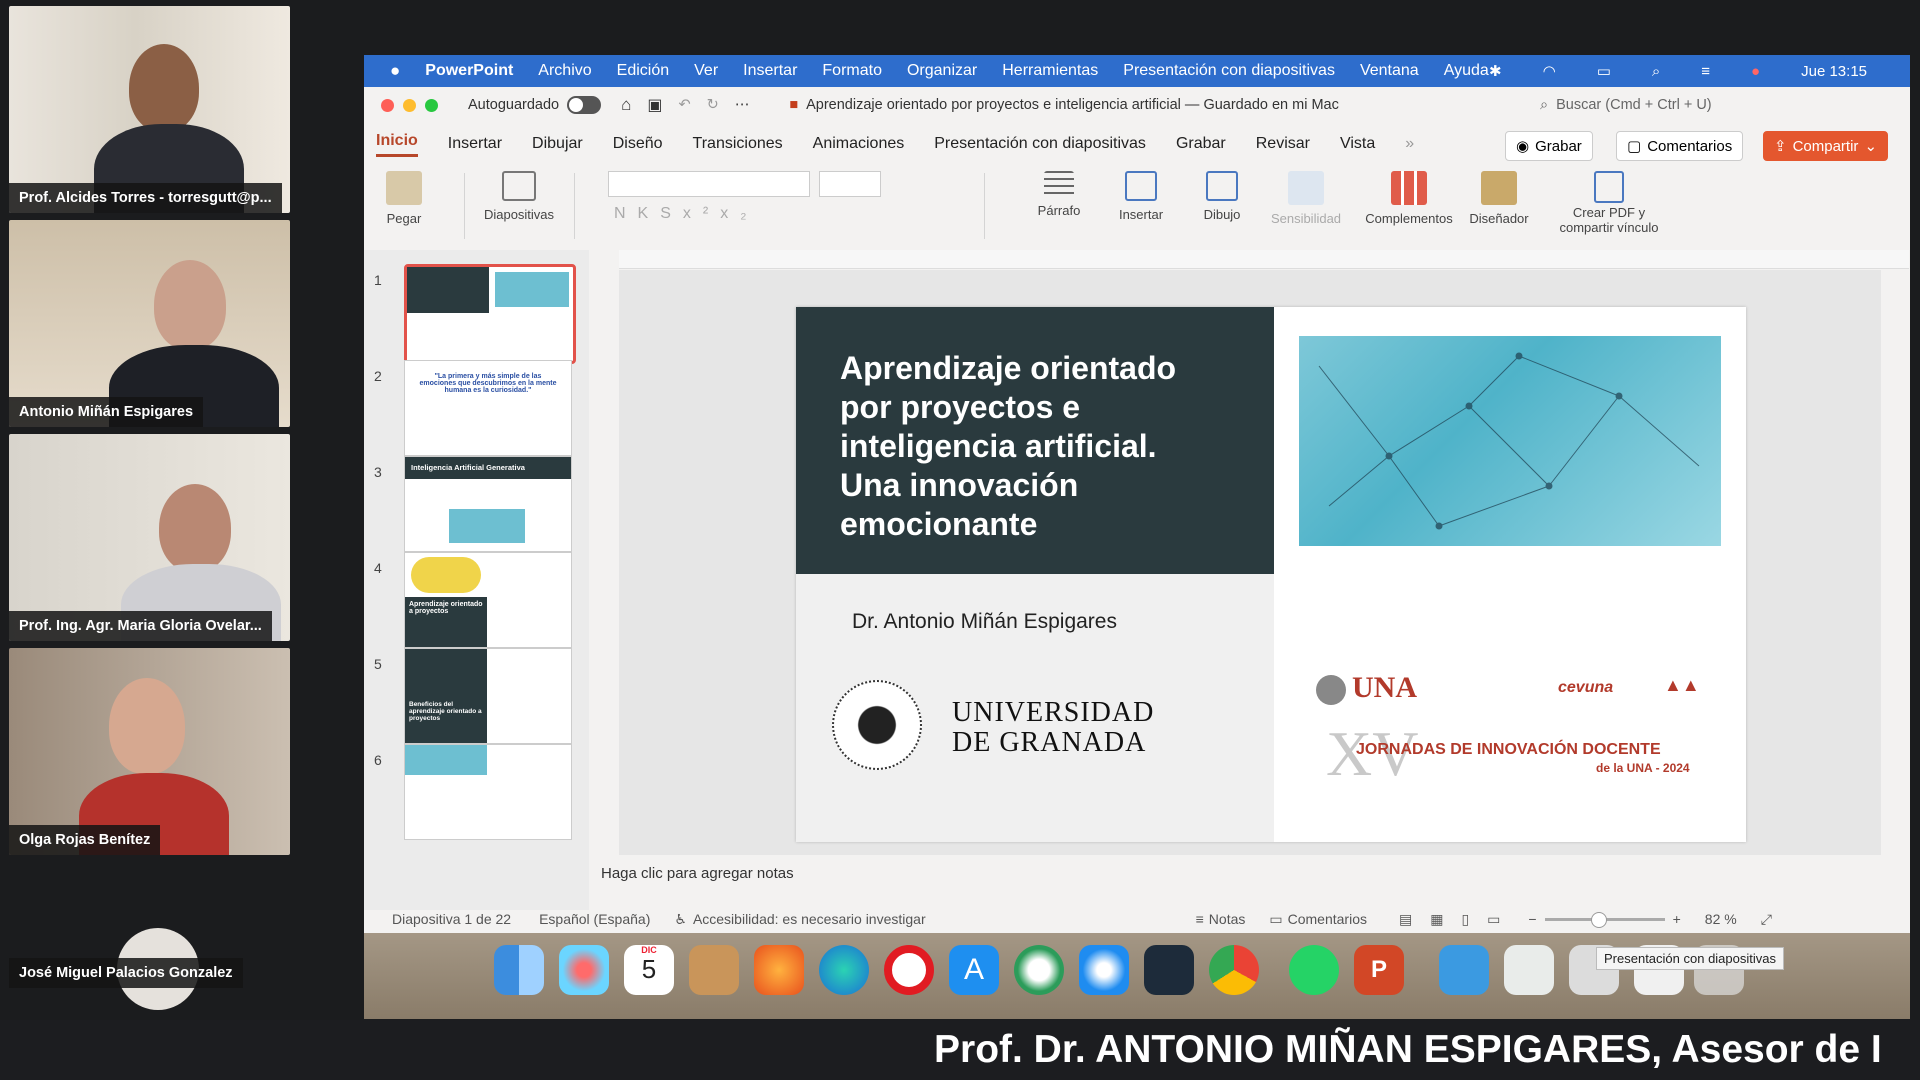  I want to click on save-icon: ▣, so click(654, 105).